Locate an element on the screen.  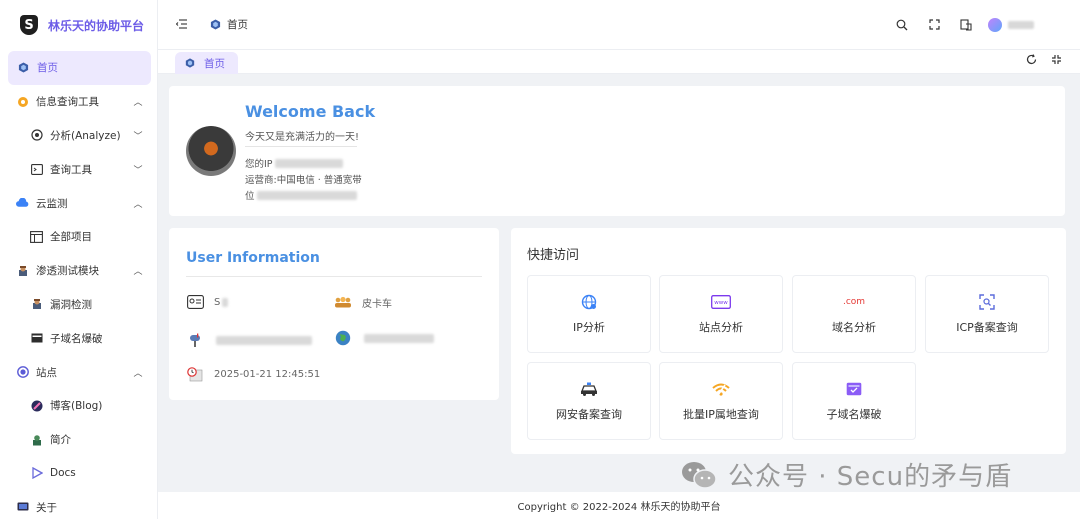
collapse-menu-icon is located at coordinates (182, 25).